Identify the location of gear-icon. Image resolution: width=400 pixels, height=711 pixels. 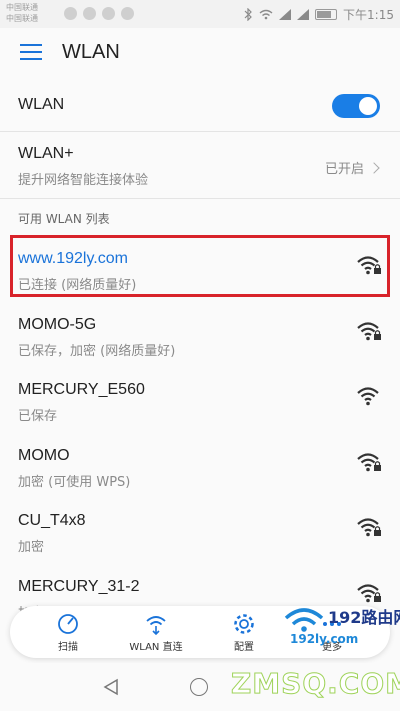
(244, 624).